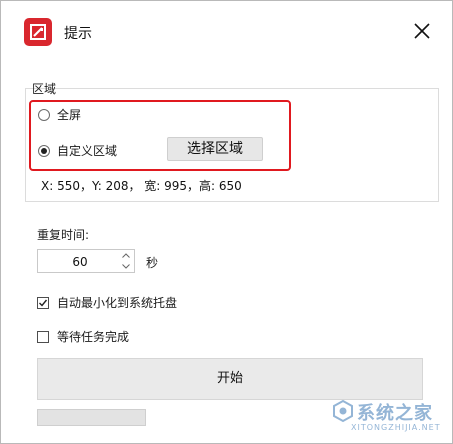 The image size is (453, 444). What do you see at coordinates (160, 135) in the screenshot?
I see `annotation-highlight-box` at bounding box center [160, 135].